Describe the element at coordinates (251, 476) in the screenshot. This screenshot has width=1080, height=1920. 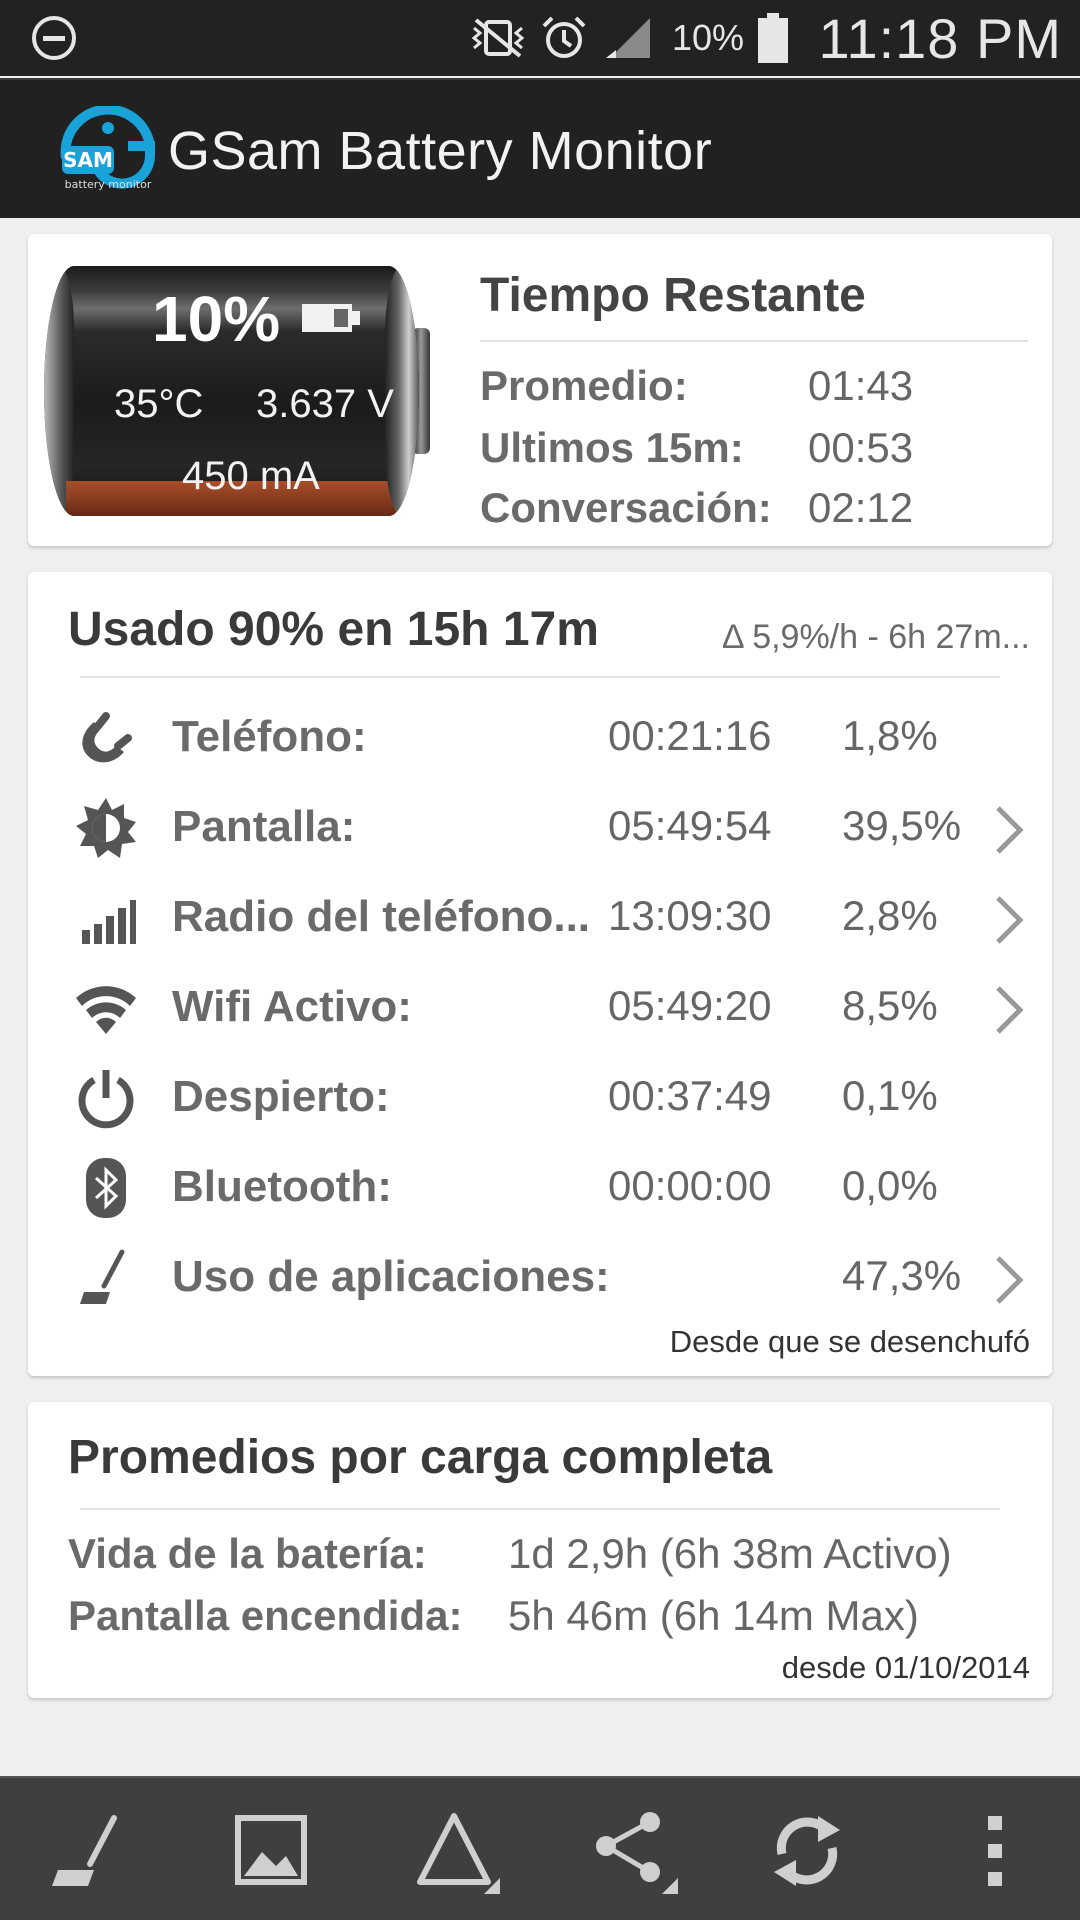
I see `battery-current: 450 mA` at that location.